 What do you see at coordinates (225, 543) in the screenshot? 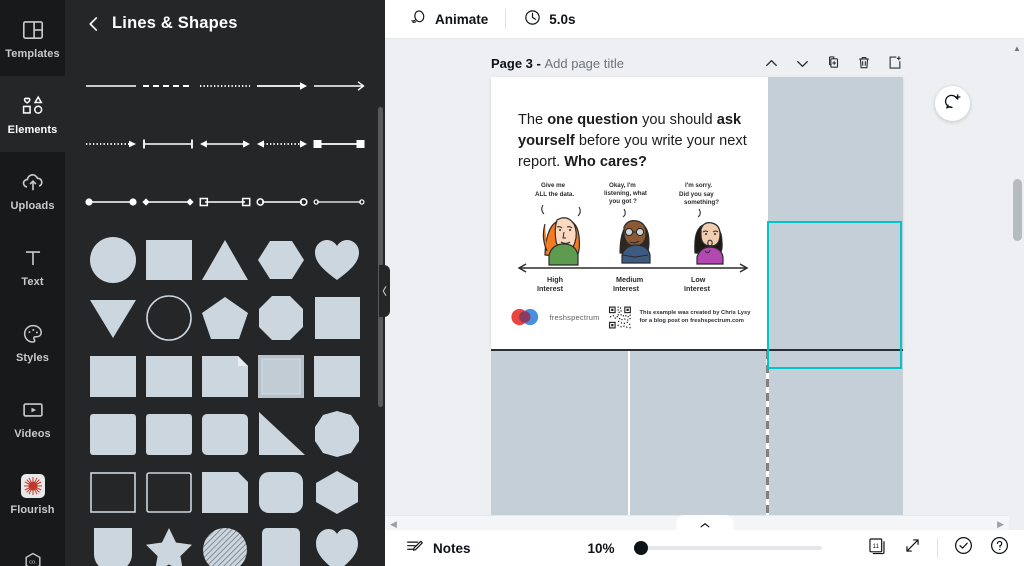
I see `shape-item-circle-hatched` at bounding box center [225, 543].